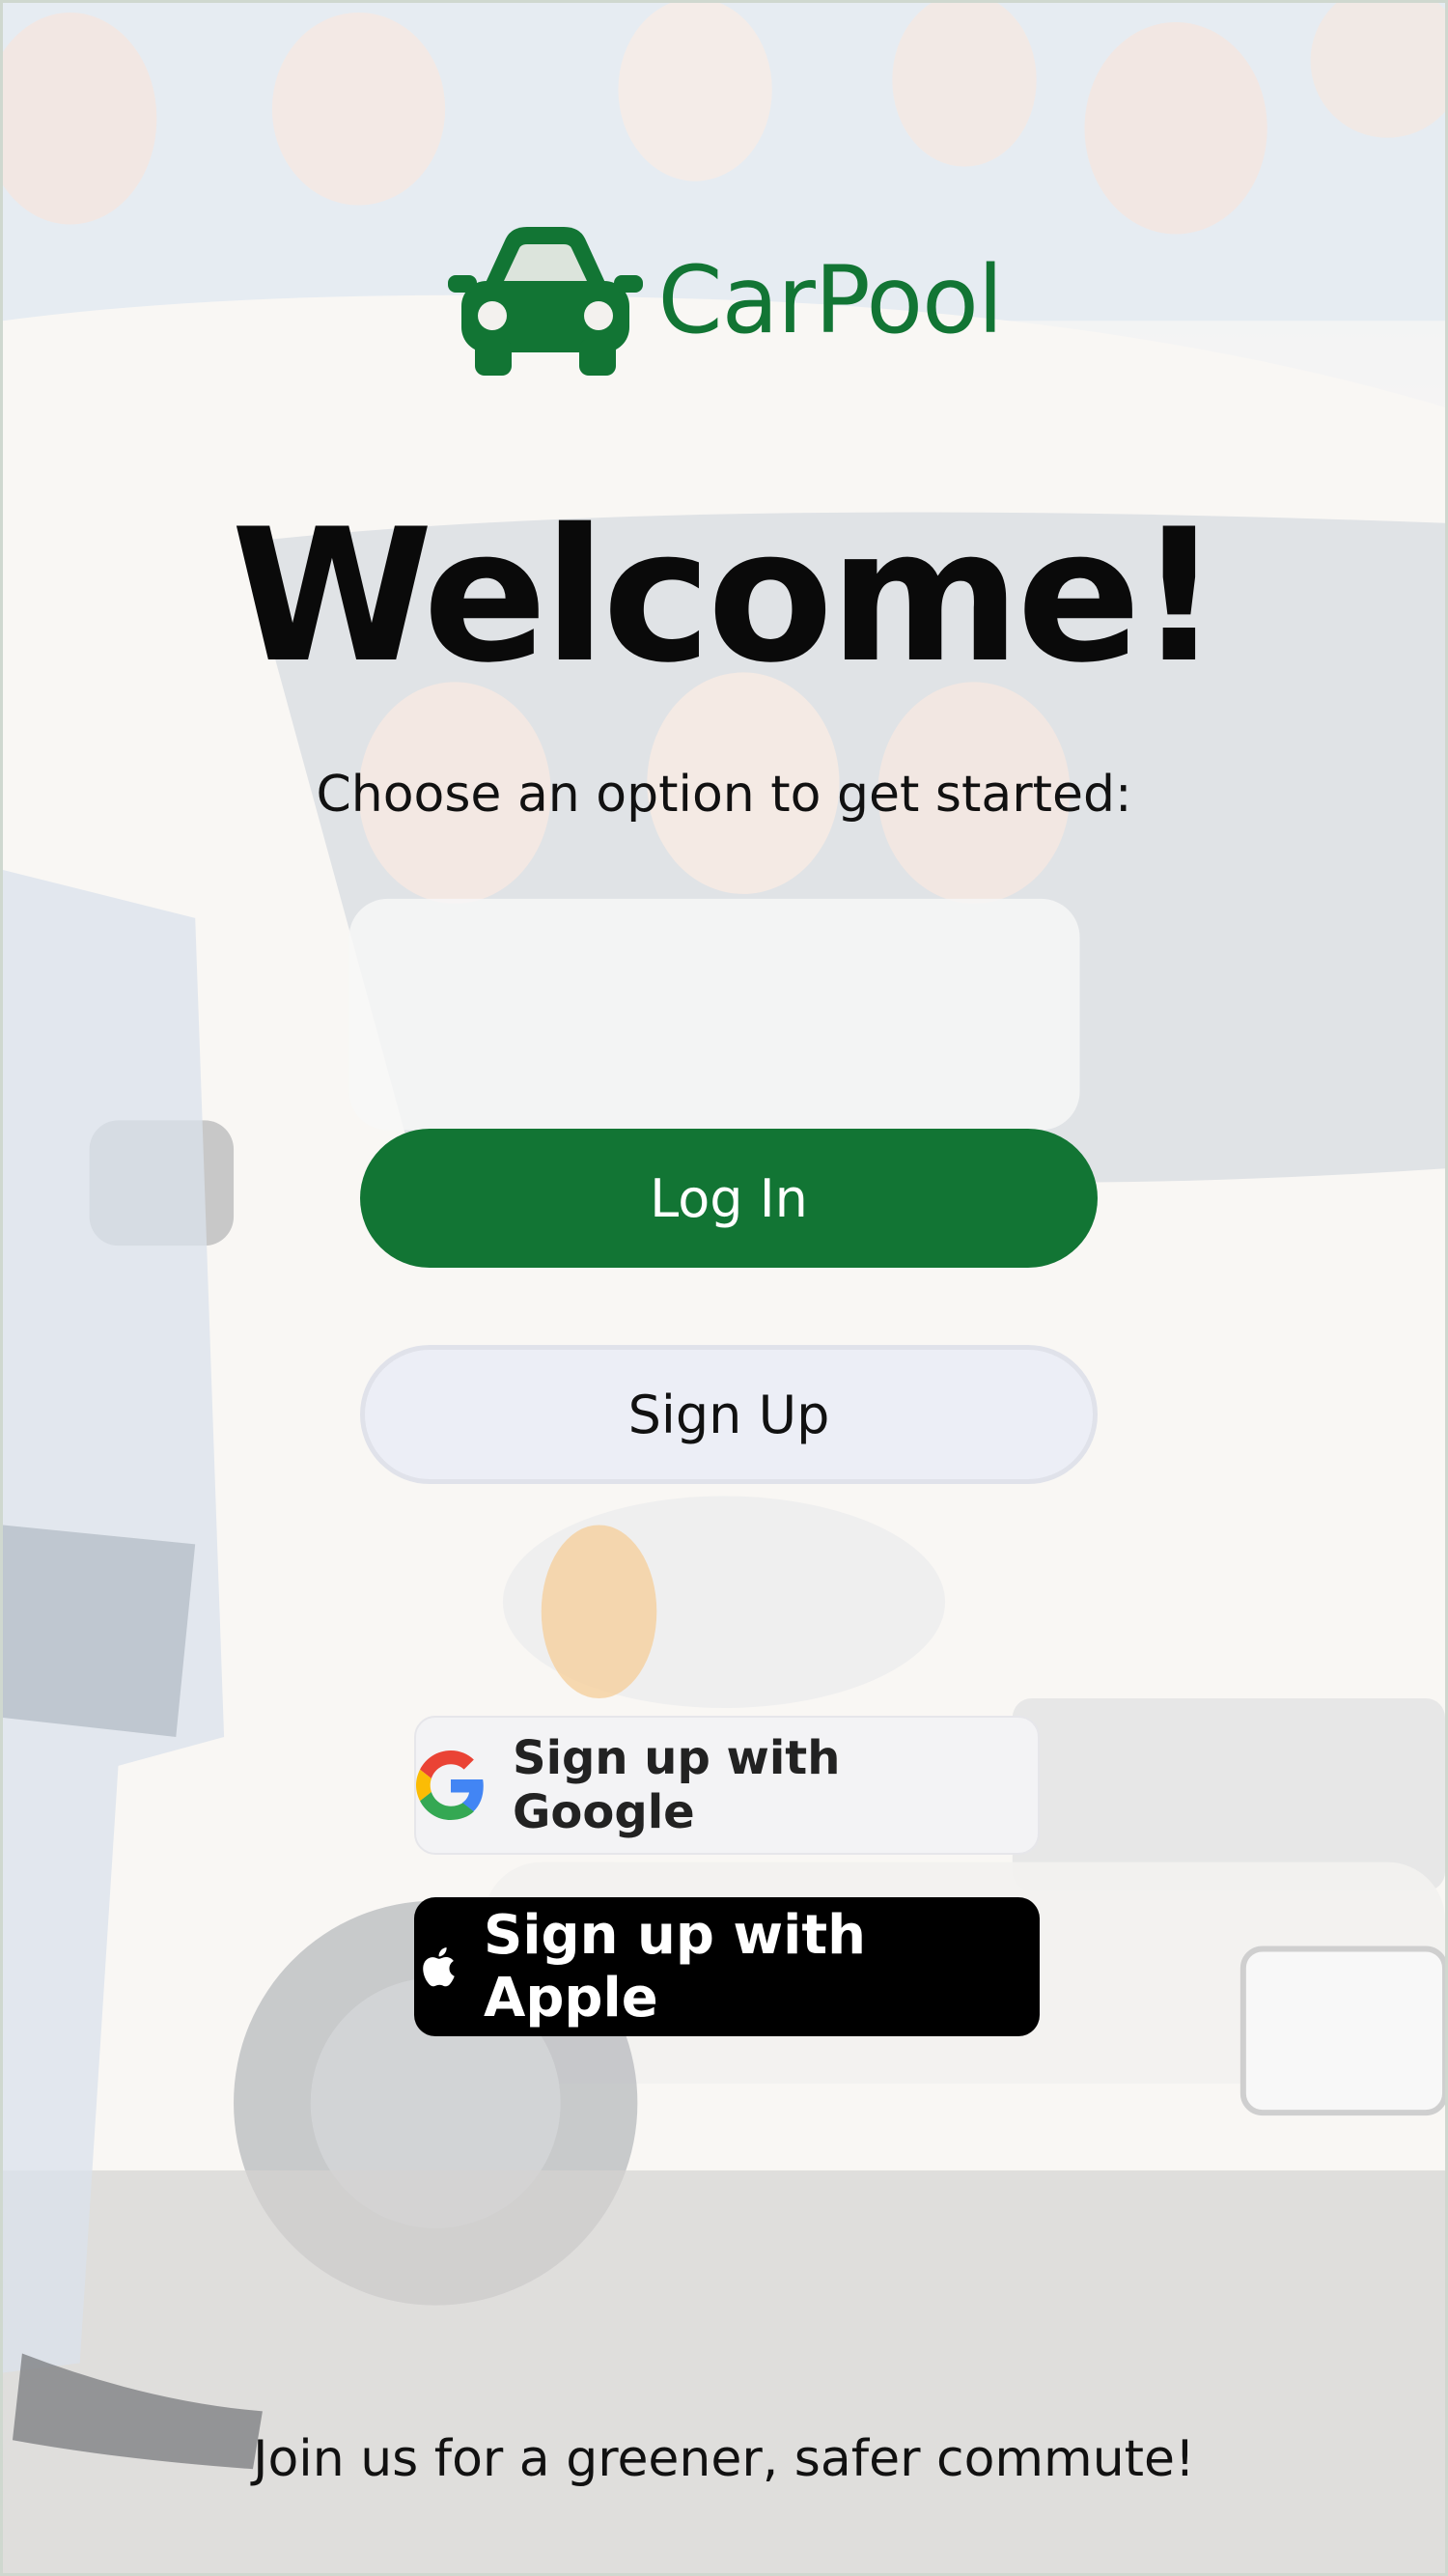 The height and width of the screenshot is (2576, 1448). What do you see at coordinates (677, 1785) in the screenshot?
I see `google-signup-label: Sign up with Google` at bounding box center [677, 1785].